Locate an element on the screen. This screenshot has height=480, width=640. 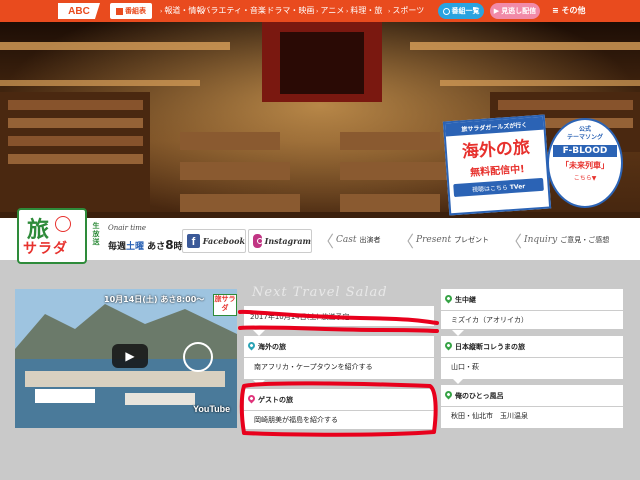
cast-link: 〈 Cast 出演者 is located at coordinates (349, 240).